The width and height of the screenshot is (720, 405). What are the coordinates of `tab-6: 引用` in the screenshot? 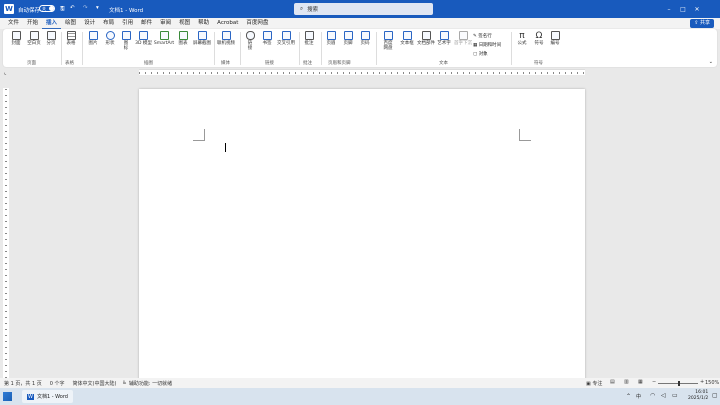 It's located at (127, 23).